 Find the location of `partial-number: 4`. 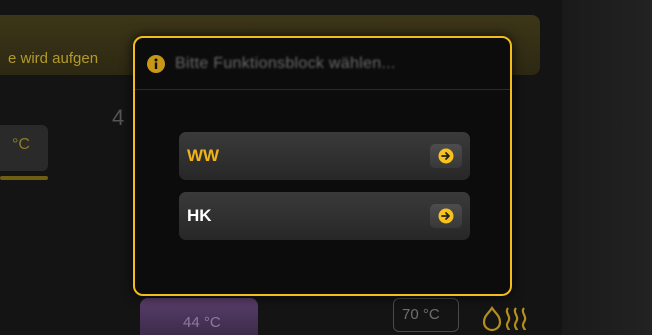

partial-number: 4 is located at coordinates (118, 117).